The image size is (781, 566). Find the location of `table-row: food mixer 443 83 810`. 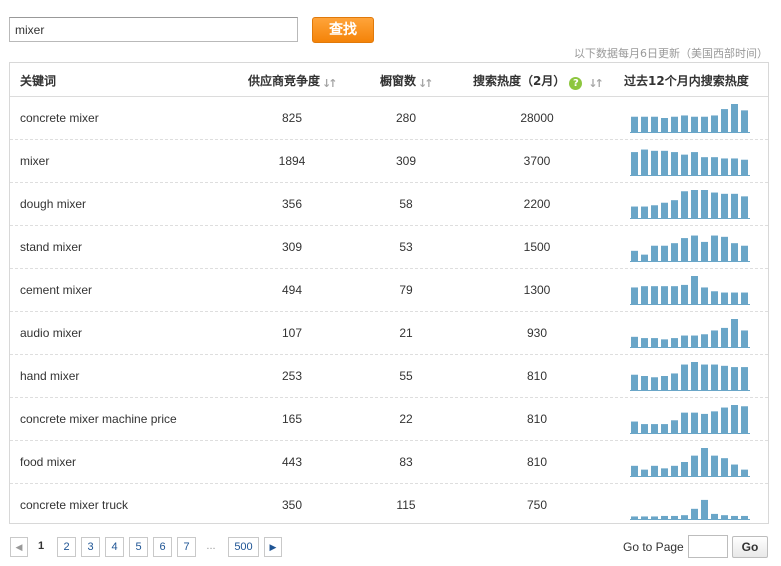

table-row: food mixer 443 83 810 is located at coordinates (389, 462).